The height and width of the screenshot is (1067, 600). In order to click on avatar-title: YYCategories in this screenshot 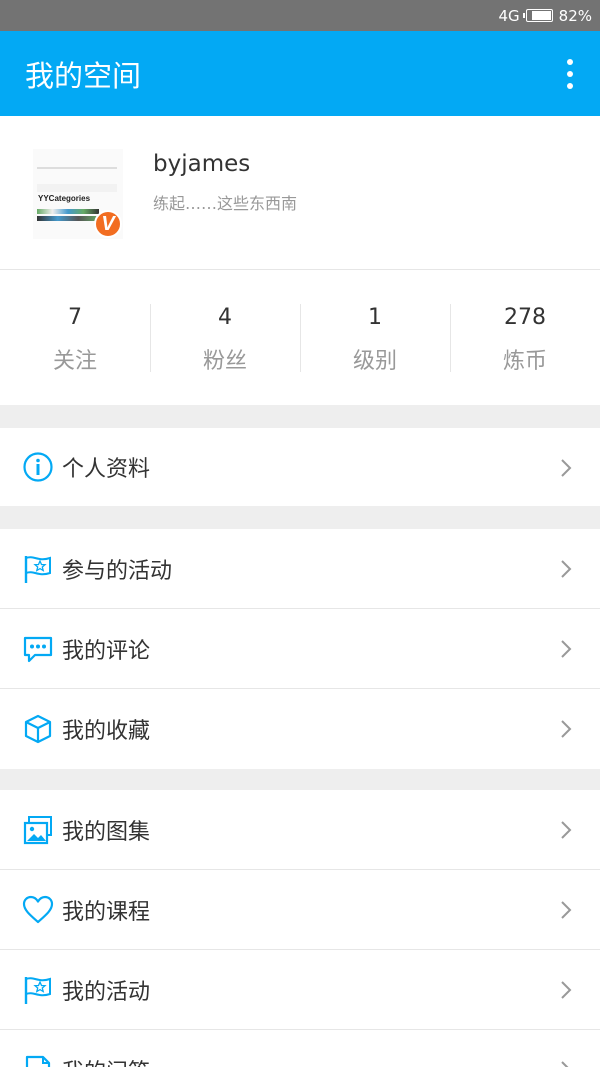, I will do `click(64, 198)`.